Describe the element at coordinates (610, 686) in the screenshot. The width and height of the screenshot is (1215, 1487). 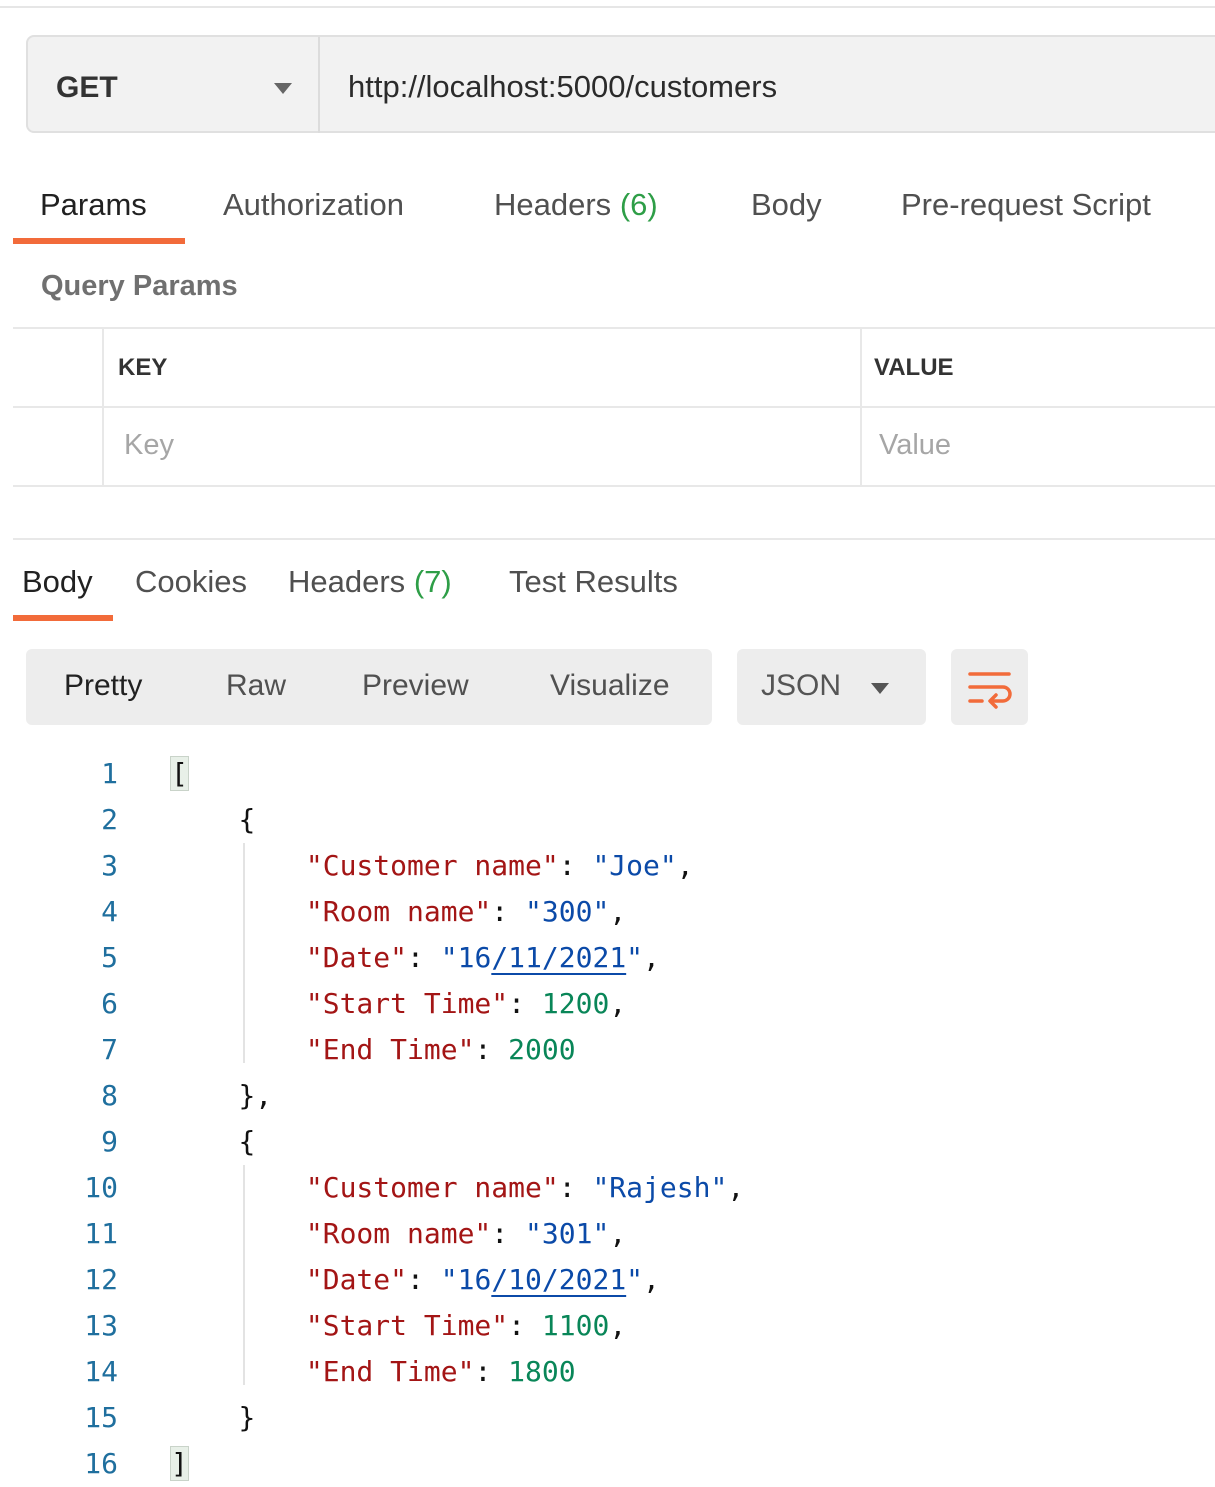
I see `visualize-button: Visualize` at that location.